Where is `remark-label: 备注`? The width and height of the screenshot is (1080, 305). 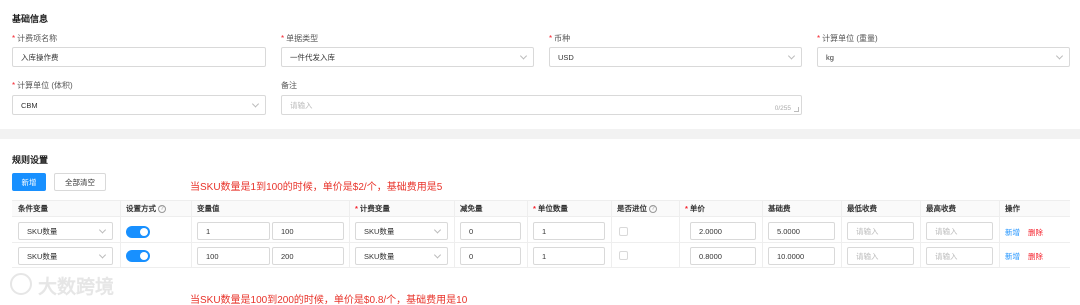
remark-label: 备注 is located at coordinates (289, 85).